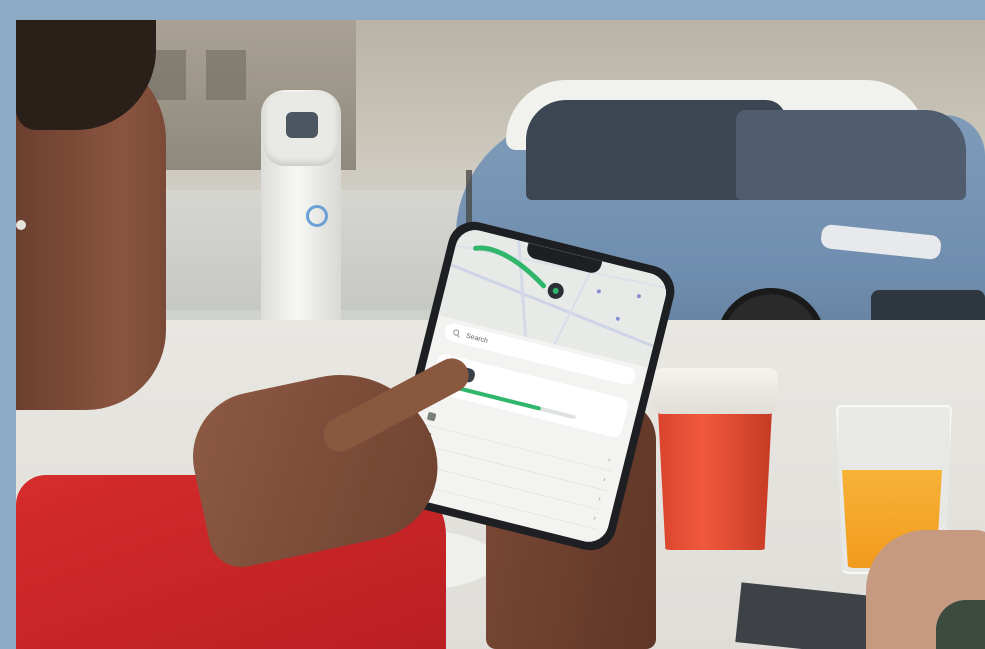  What do you see at coordinates (226, 75) in the screenshot?
I see `building-window` at bounding box center [226, 75].